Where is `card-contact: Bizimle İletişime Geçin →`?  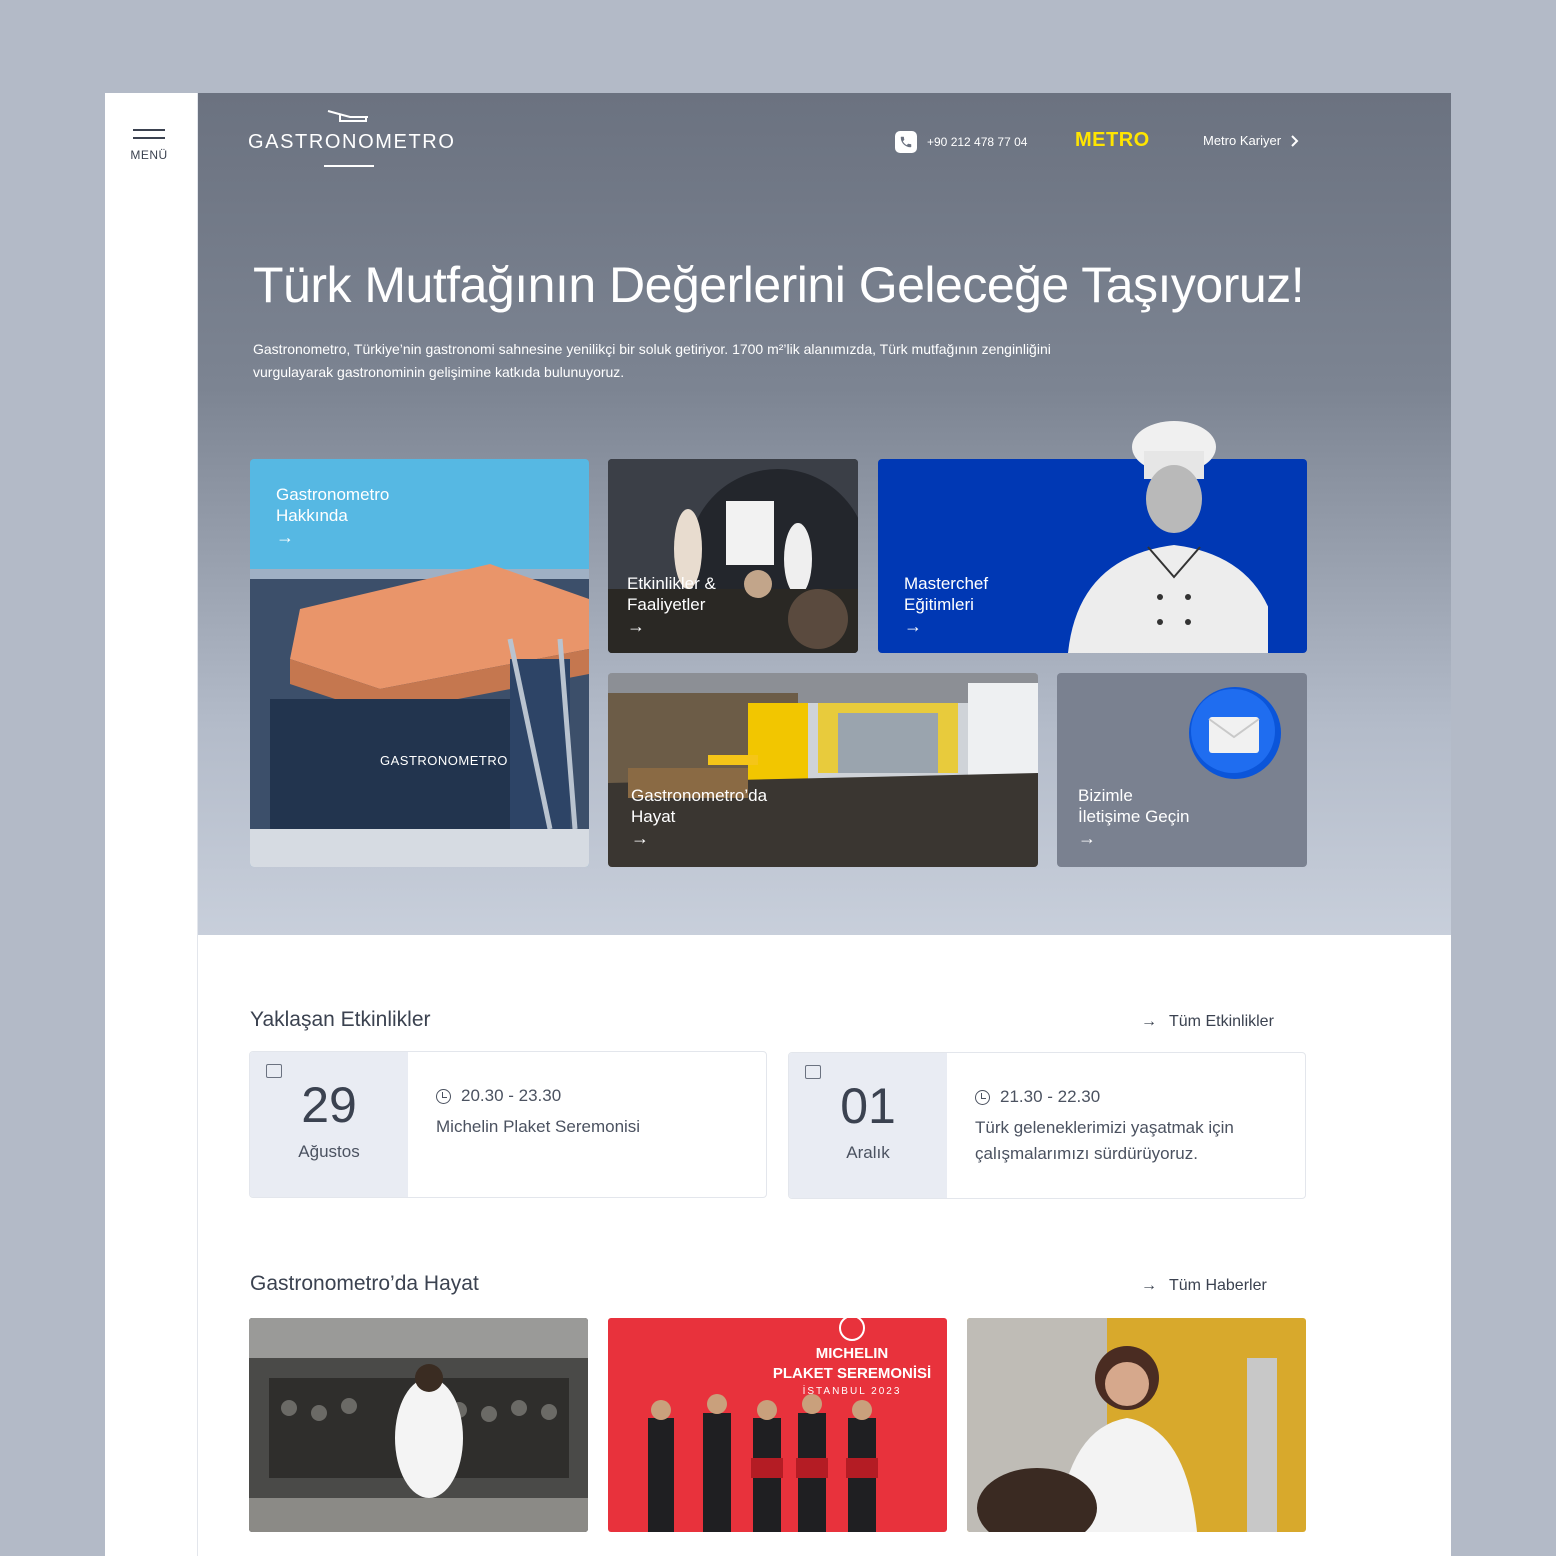 card-contact: Bizimle İletişime Geçin → is located at coordinates (1182, 770).